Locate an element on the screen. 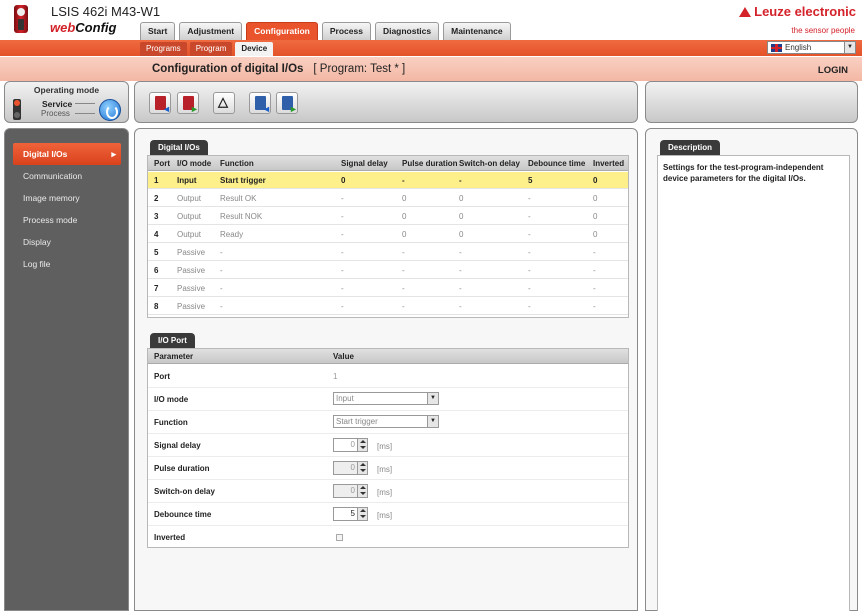 The width and height of the screenshot is (862, 611). cell-pulse-duration: - is located at coordinates (403, 306).